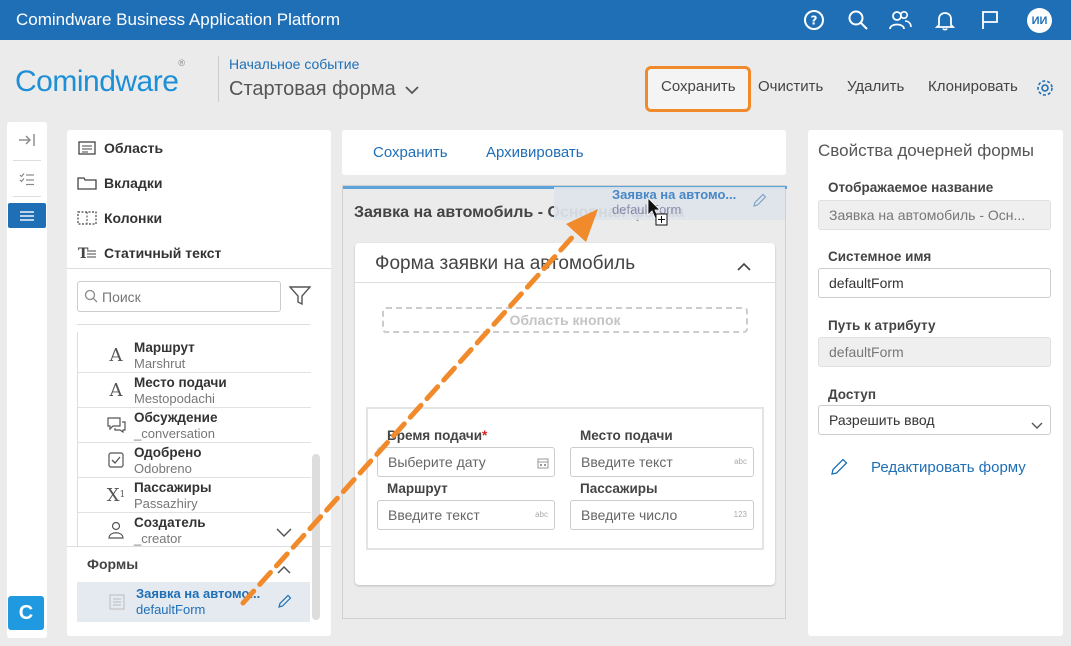 The width and height of the screenshot is (1071, 646). I want to click on breadcrumb-event: Начальное событие, so click(294, 64).